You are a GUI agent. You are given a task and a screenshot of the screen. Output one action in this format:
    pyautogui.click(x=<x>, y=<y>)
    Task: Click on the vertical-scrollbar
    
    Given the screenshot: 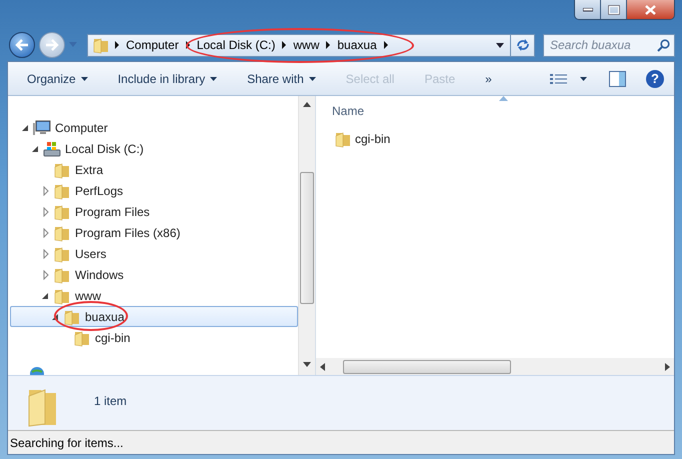 What is the action you would take?
    pyautogui.click(x=306, y=235)
    